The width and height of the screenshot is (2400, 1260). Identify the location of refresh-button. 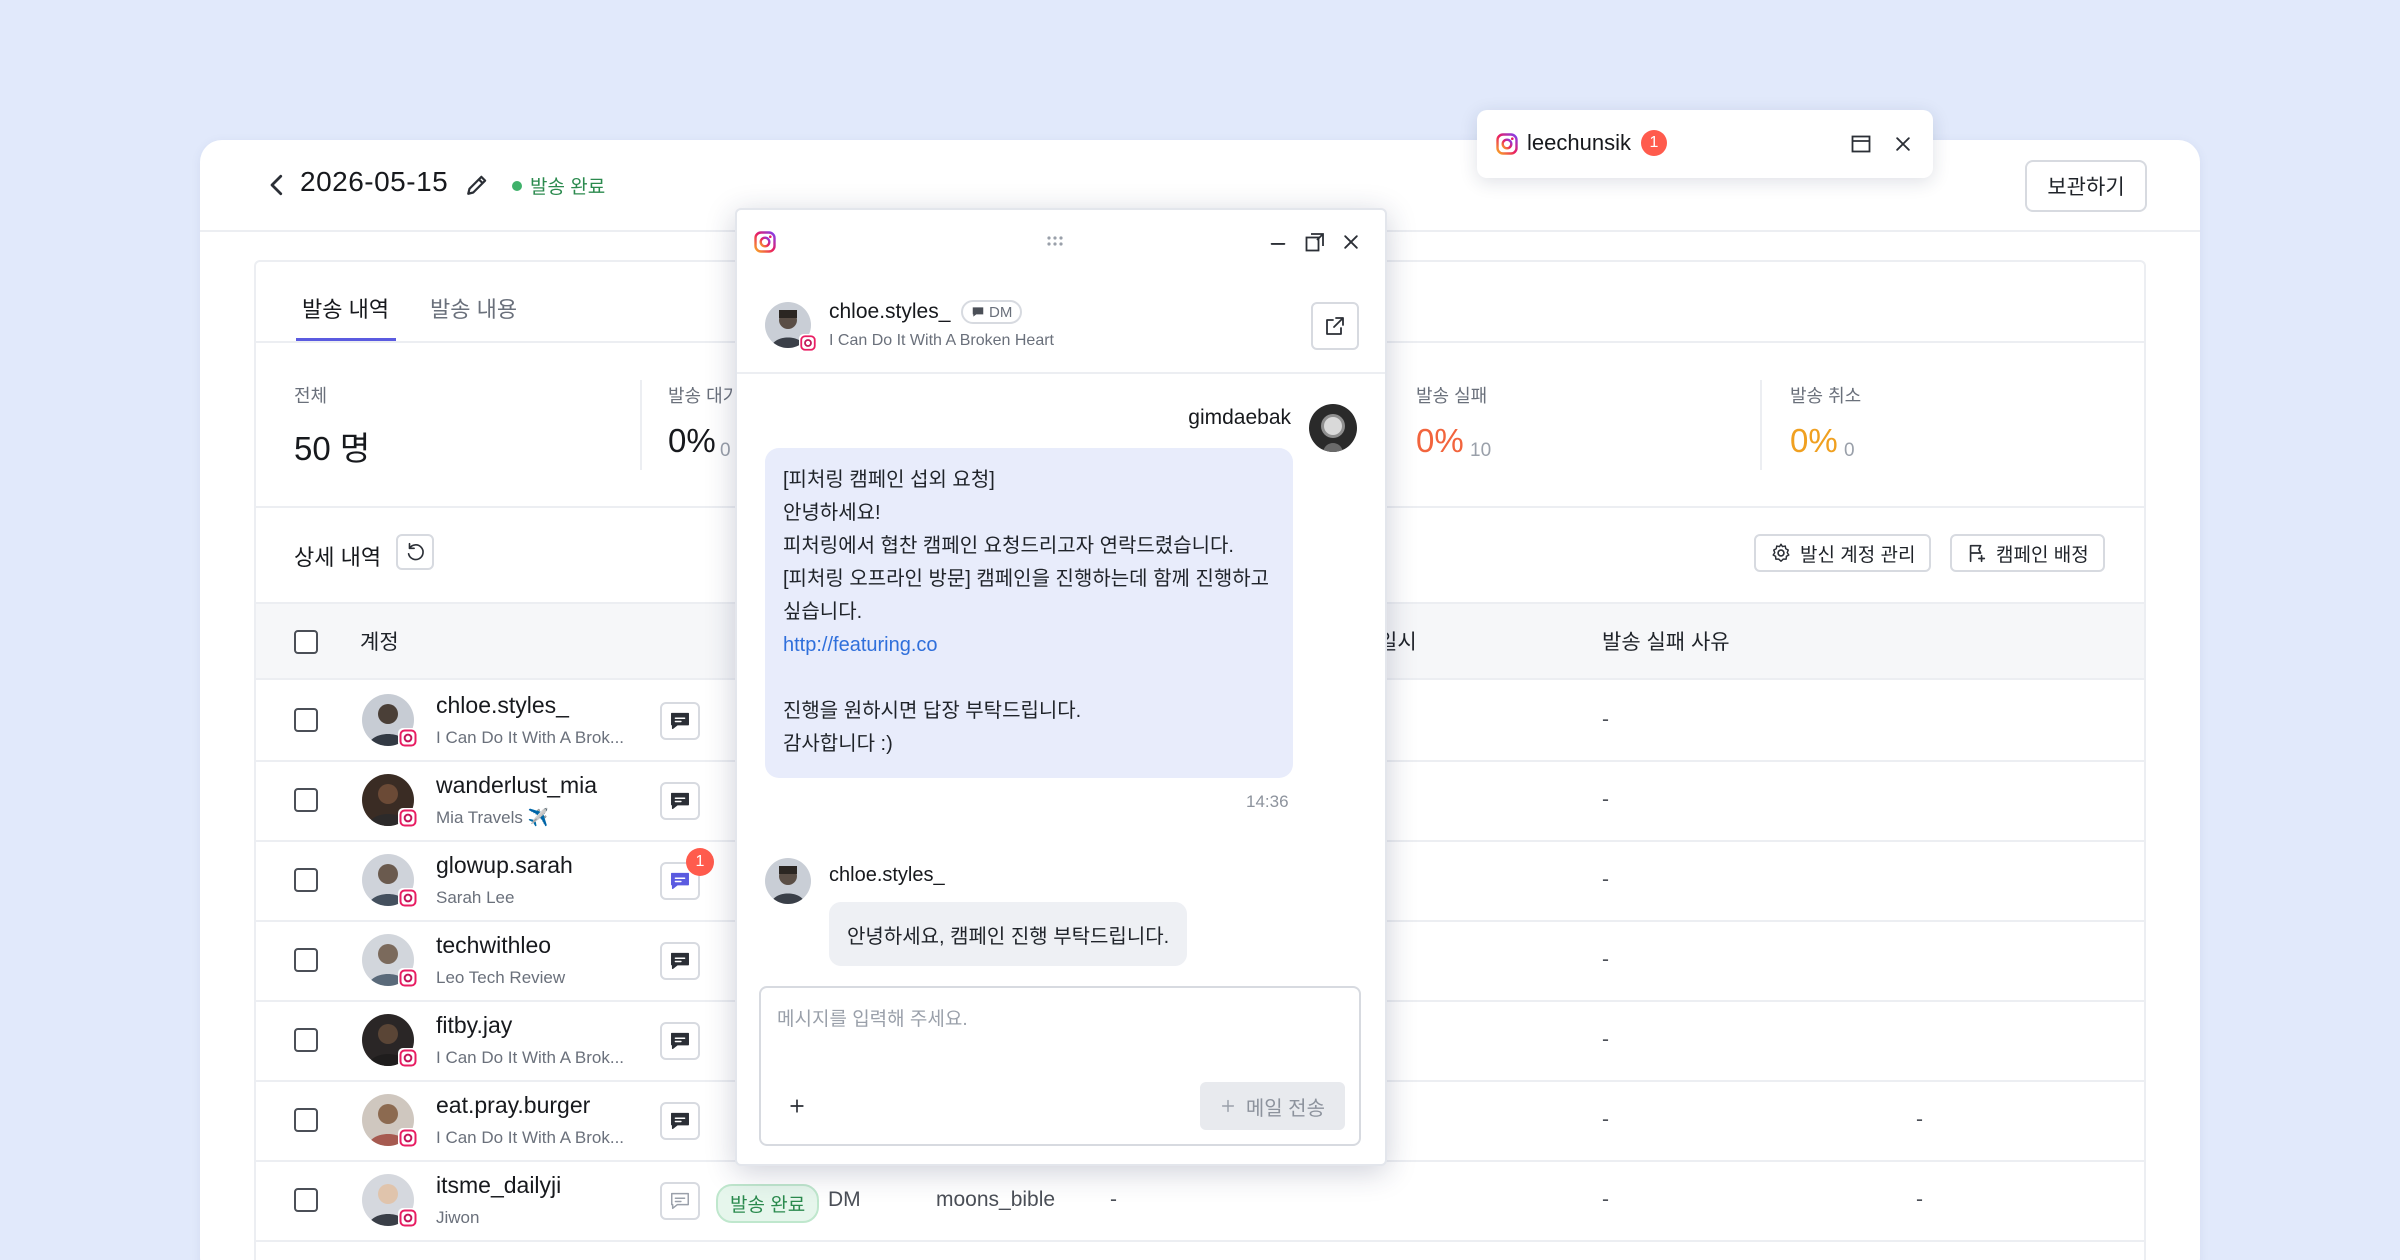
(415, 552).